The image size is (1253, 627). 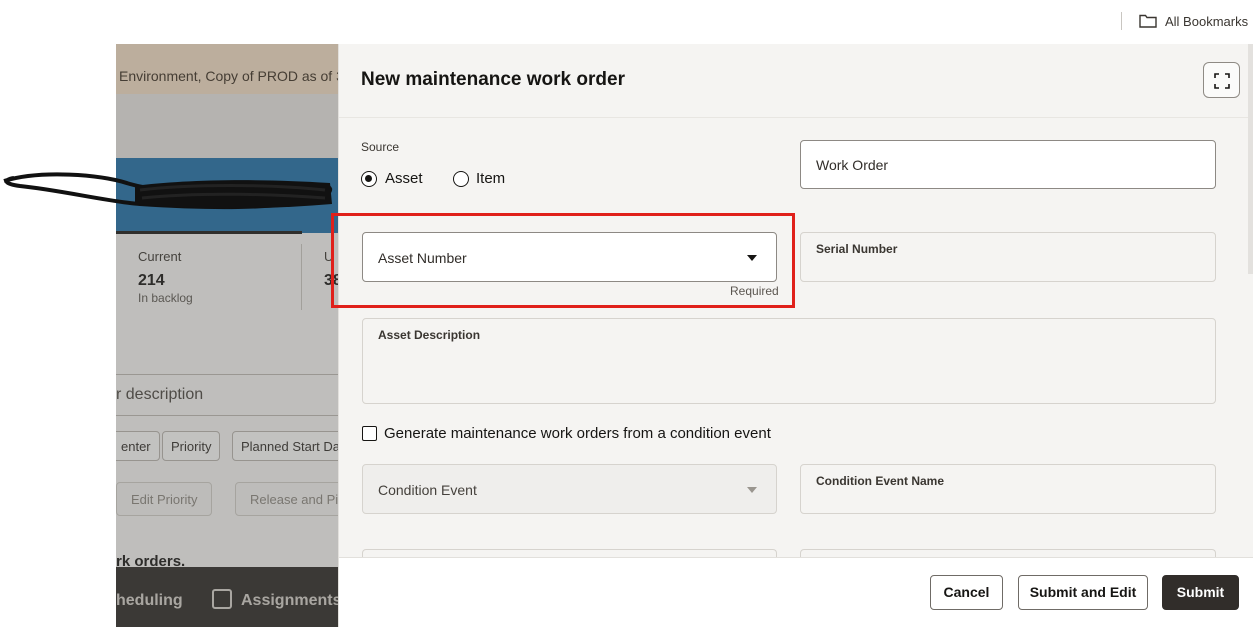 I want to click on expand-button, so click(x=1221, y=80).